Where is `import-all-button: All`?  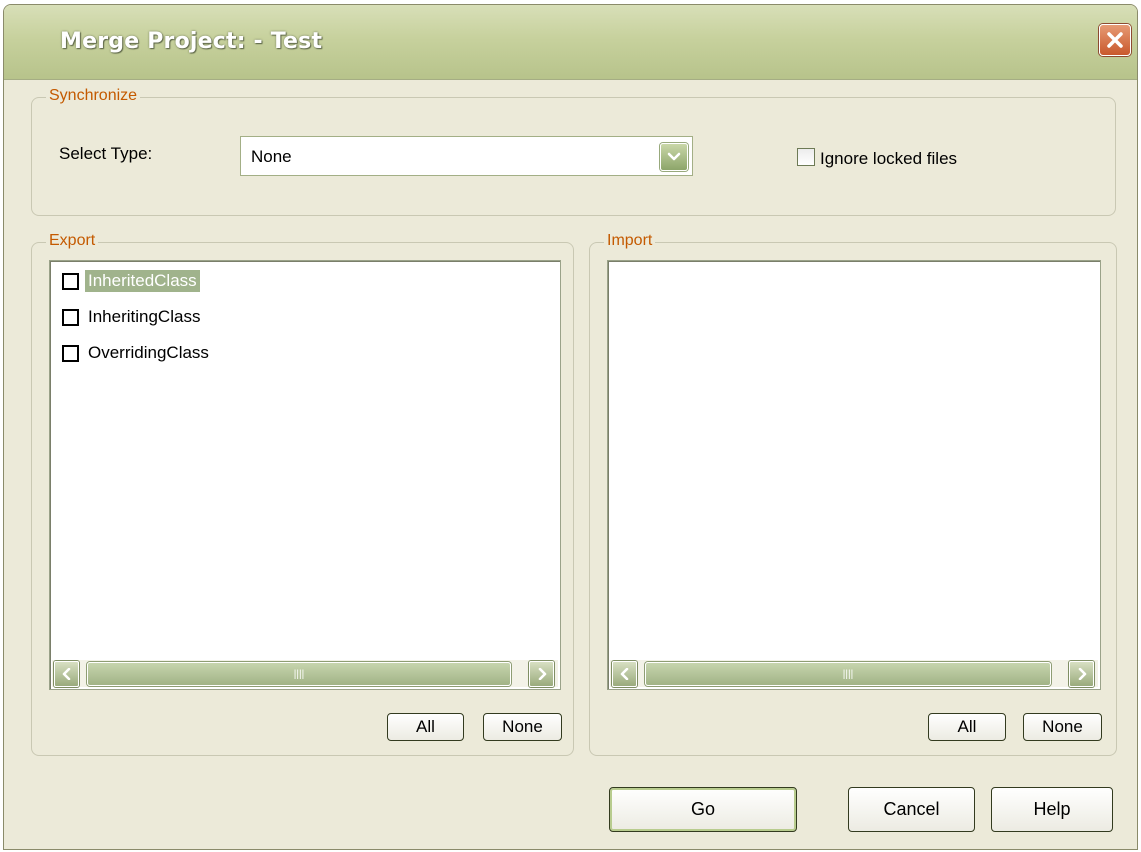
import-all-button: All is located at coordinates (967, 727).